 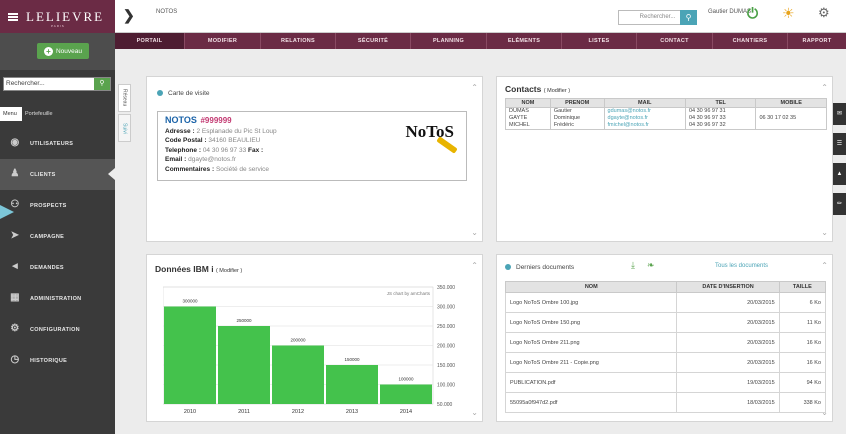 I want to click on sidebar-search: Rechercher... ⚲, so click(x=57, y=84).